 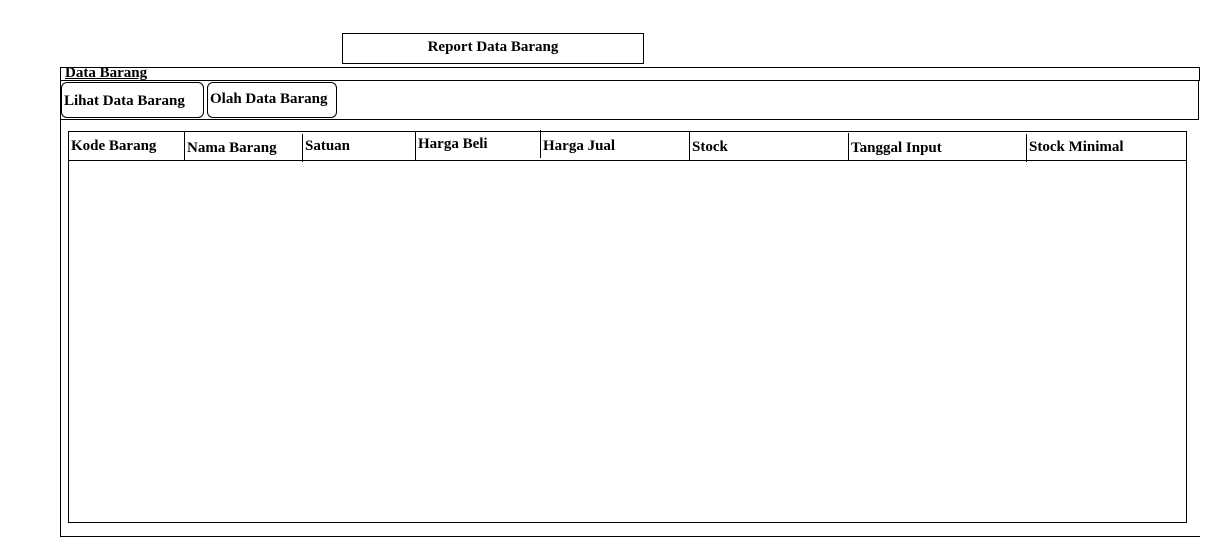 I want to click on column-header-stock-minimal: Stock Minimal, so click(x=1106, y=147).